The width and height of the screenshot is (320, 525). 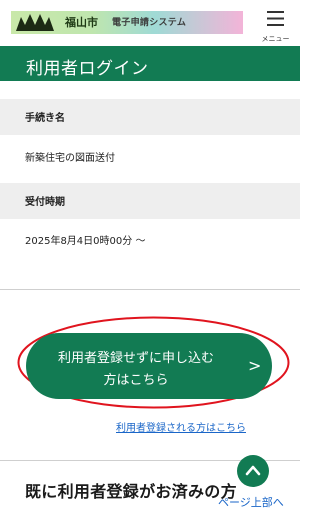 I want to click on back-to-top-label: ページ上部へ, so click(x=251, y=502).